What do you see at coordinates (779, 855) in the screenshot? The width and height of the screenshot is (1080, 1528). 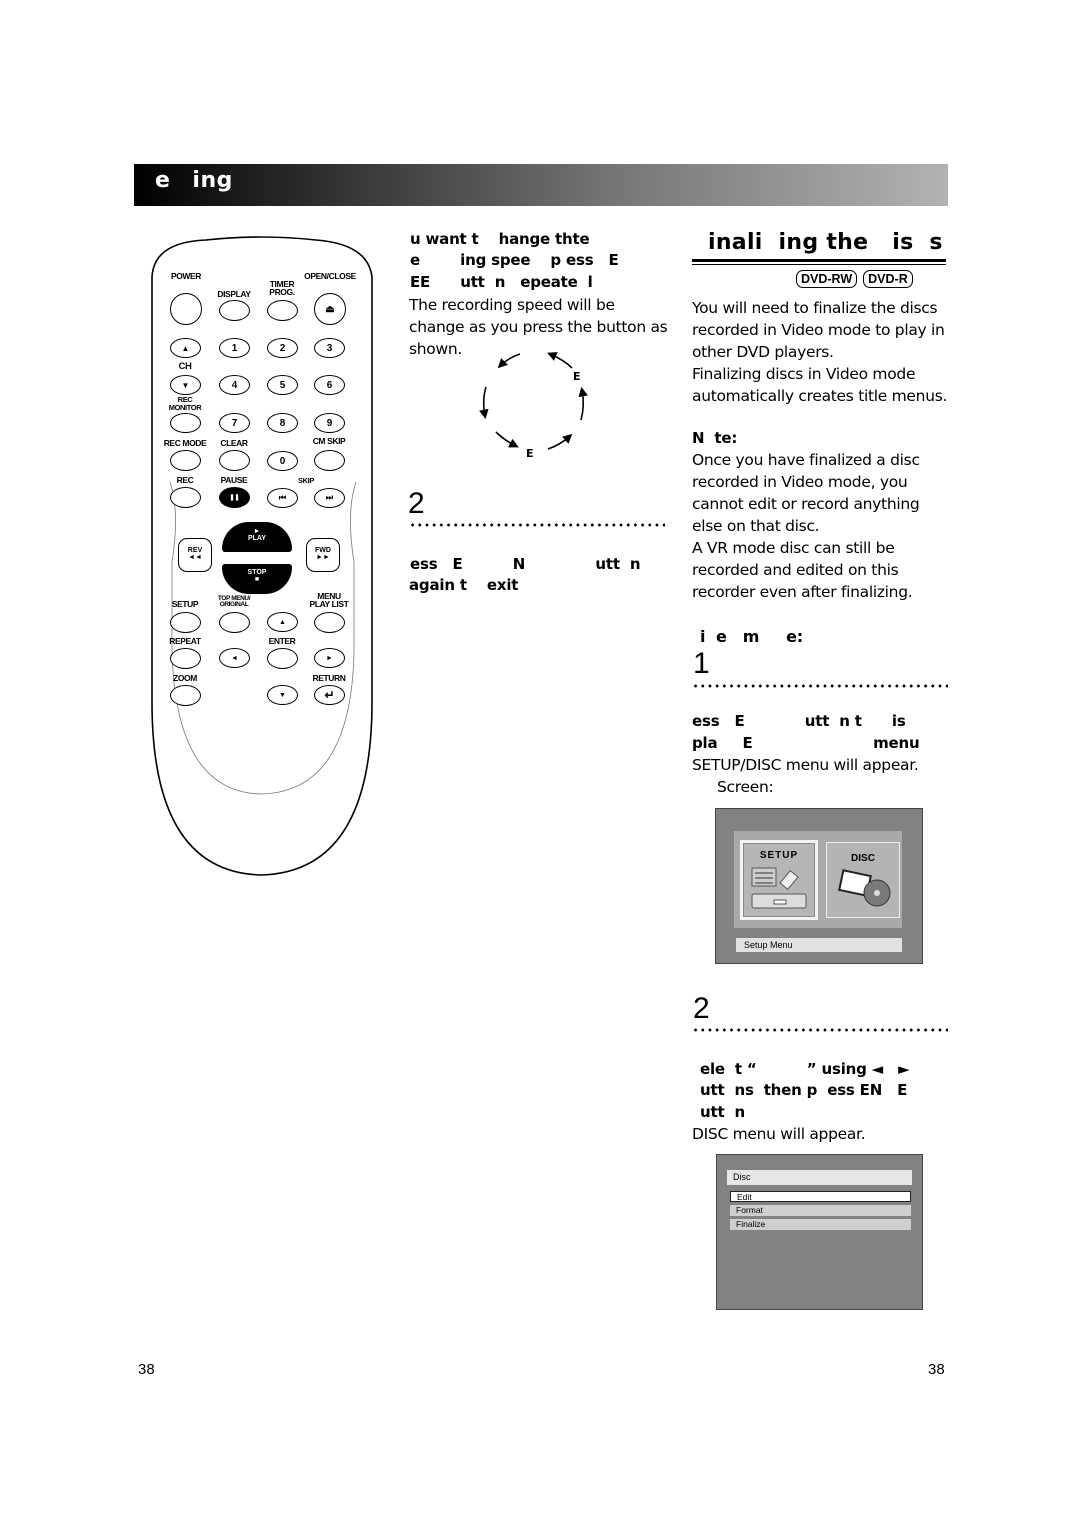 I see `setup-tile-label: SETUP` at bounding box center [779, 855].